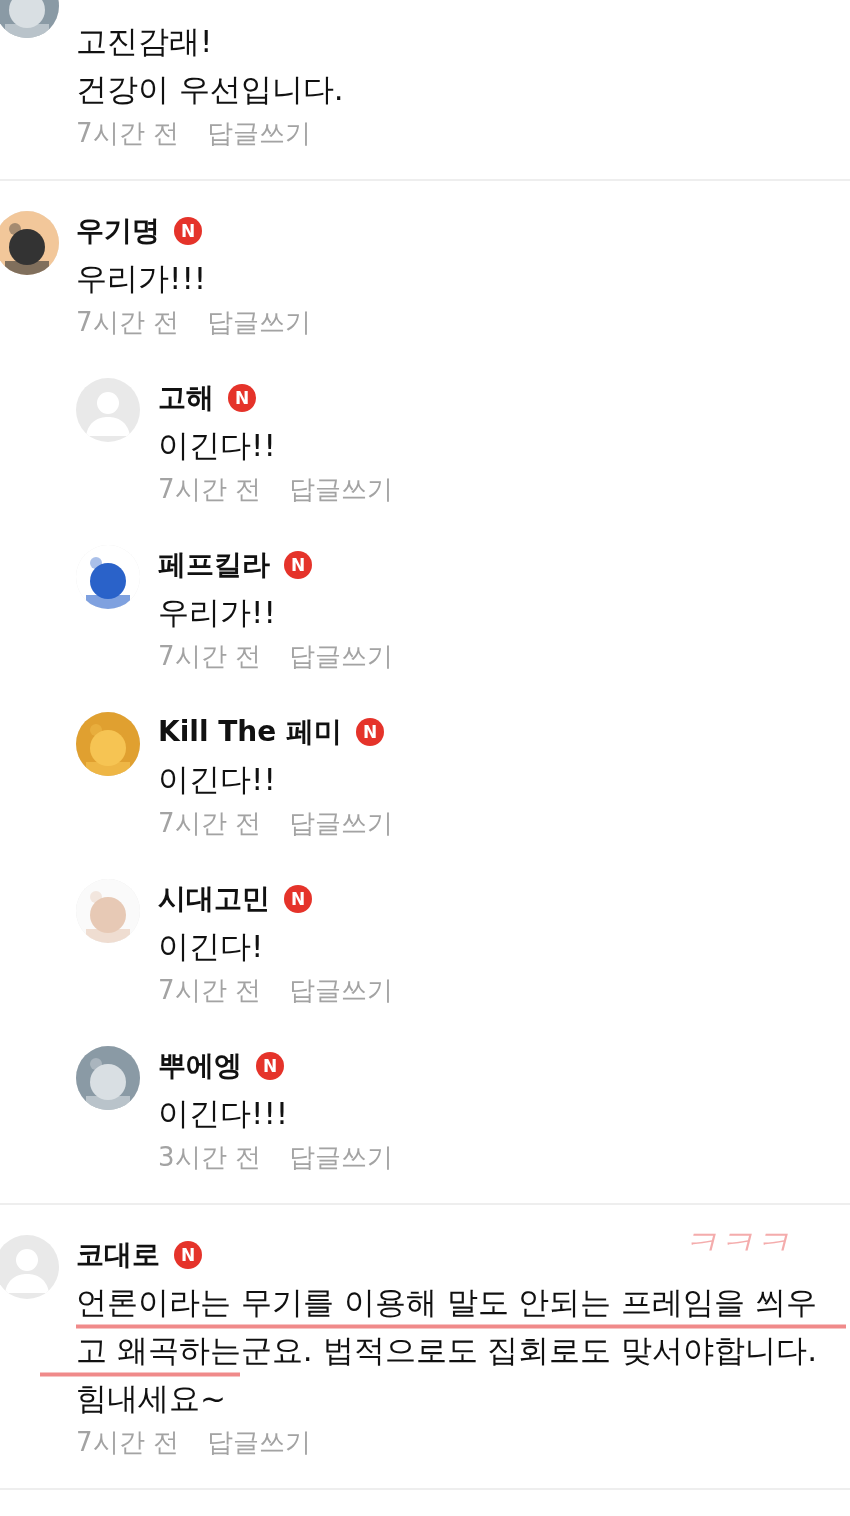  What do you see at coordinates (447, 1350) in the screenshot?
I see `comment-text: 고 왜곡하는군요. 법적으로도 집회로도 맞서야합니다.` at bounding box center [447, 1350].